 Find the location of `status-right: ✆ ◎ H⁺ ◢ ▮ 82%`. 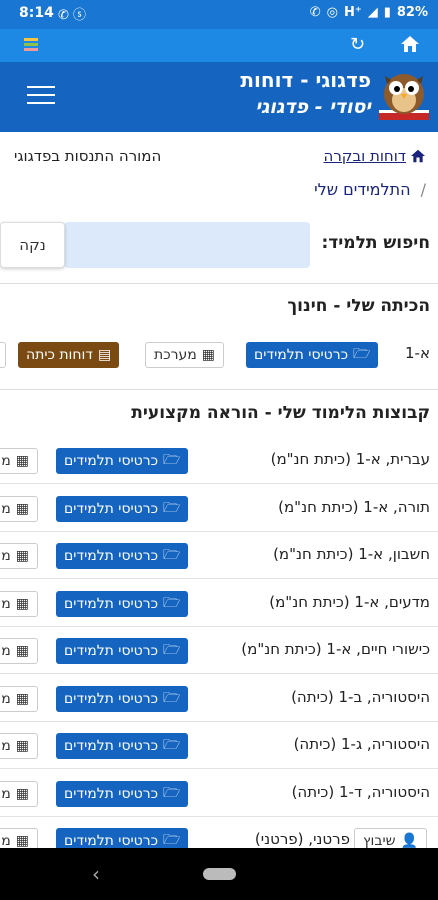

status-right: ✆ ◎ H⁺ ◢ ▮ 82% is located at coordinates (369, 12).